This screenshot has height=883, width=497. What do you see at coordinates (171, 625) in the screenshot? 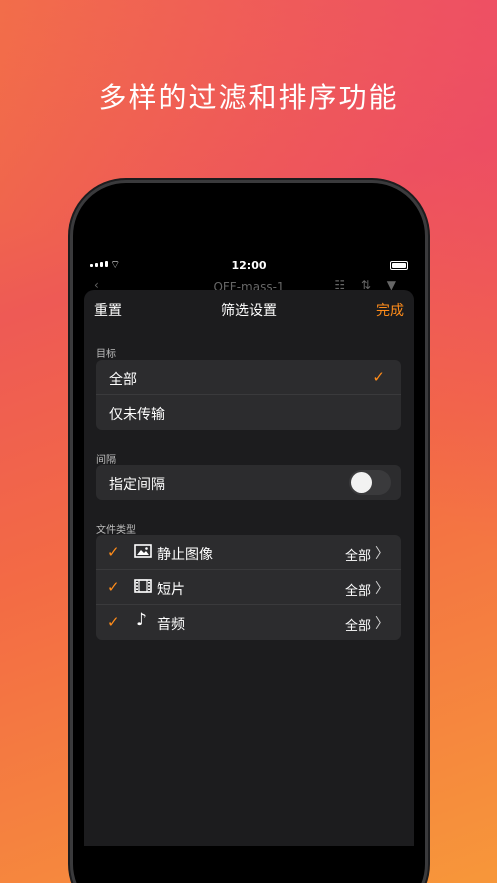
I see `file-type-label: 音频` at bounding box center [171, 625].